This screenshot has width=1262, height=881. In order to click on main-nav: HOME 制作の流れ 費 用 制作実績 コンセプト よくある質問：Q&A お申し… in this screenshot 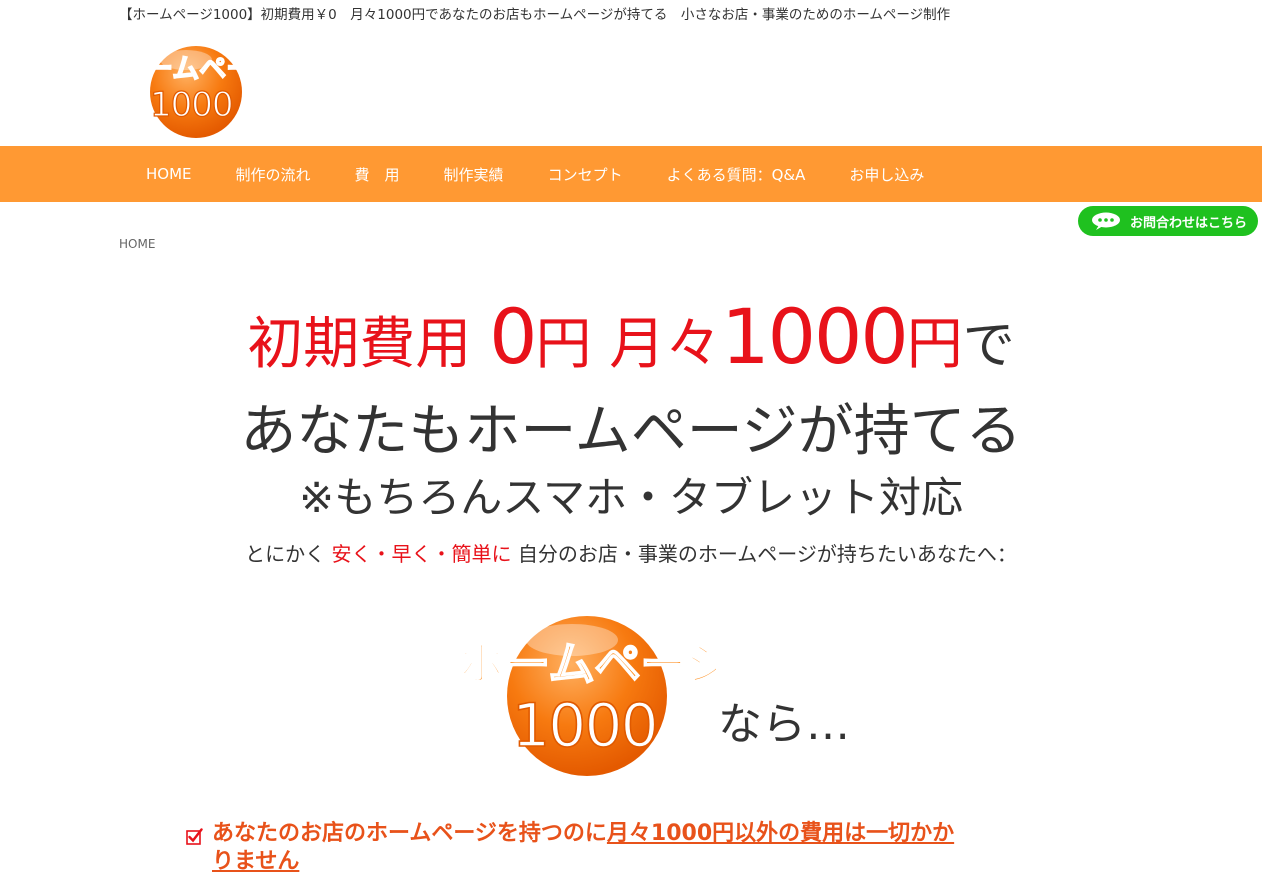, I will do `click(631, 174)`.